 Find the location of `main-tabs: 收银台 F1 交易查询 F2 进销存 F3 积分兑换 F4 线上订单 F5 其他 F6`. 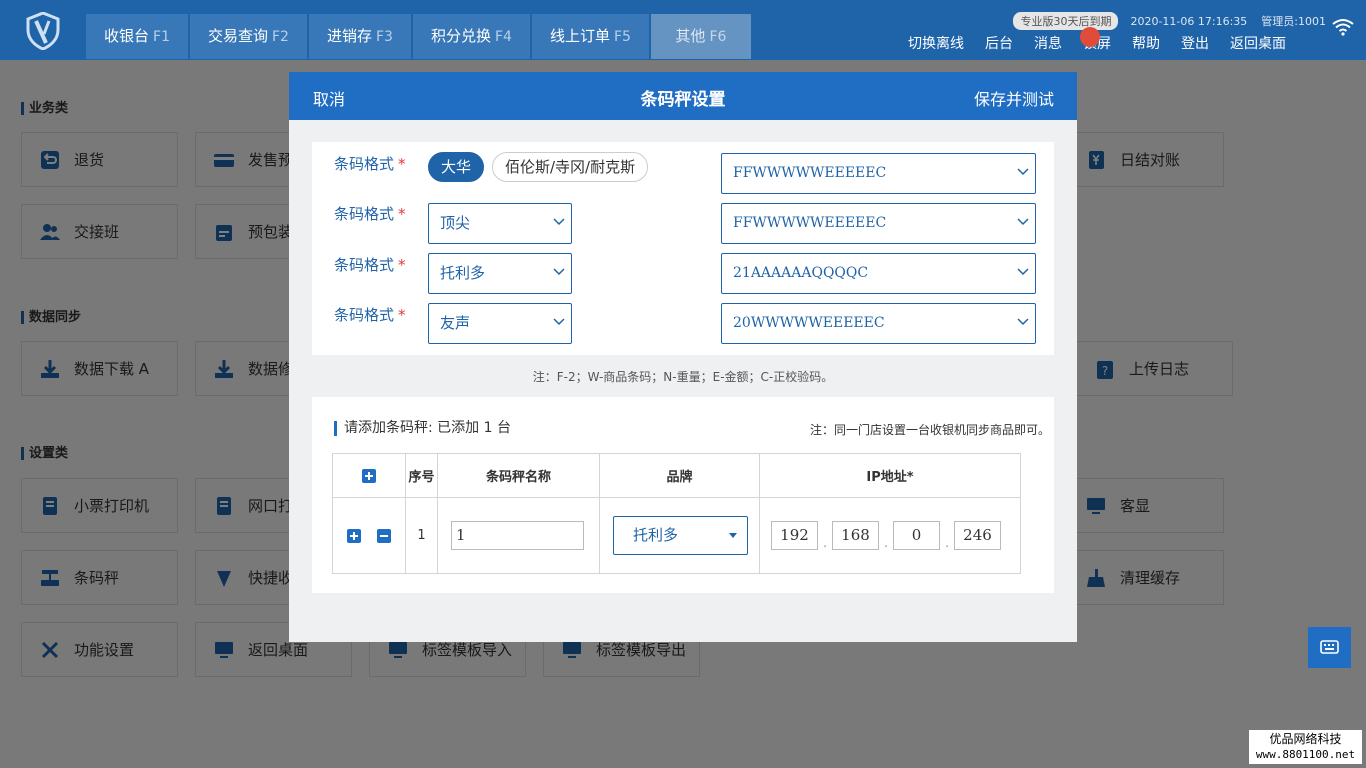

main-tabs: 收银台 F1 交易查询 F2 进销存 F3 积分兑换 F4 线上订单 F5 其他 F6 is located at coordinates (419, 37).